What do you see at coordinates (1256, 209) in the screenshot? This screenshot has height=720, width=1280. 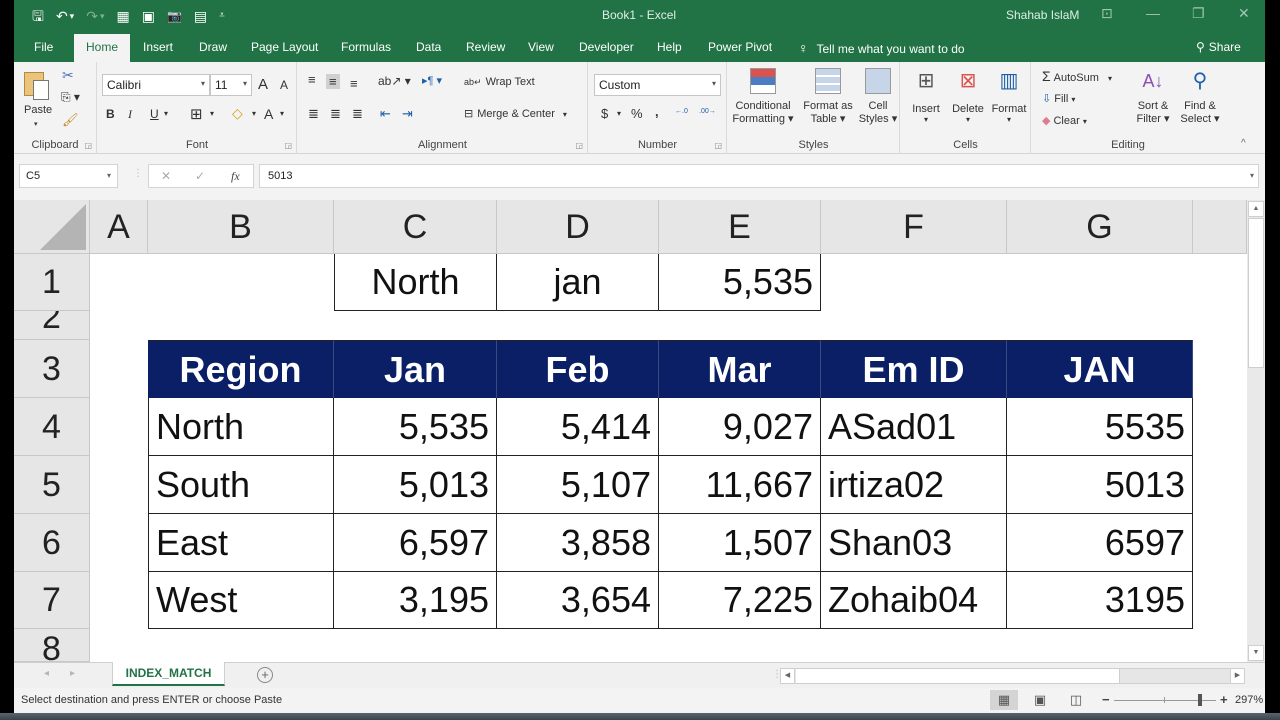 I see `scroll-up-icon: ▲` at bounding box center [1256, 209].